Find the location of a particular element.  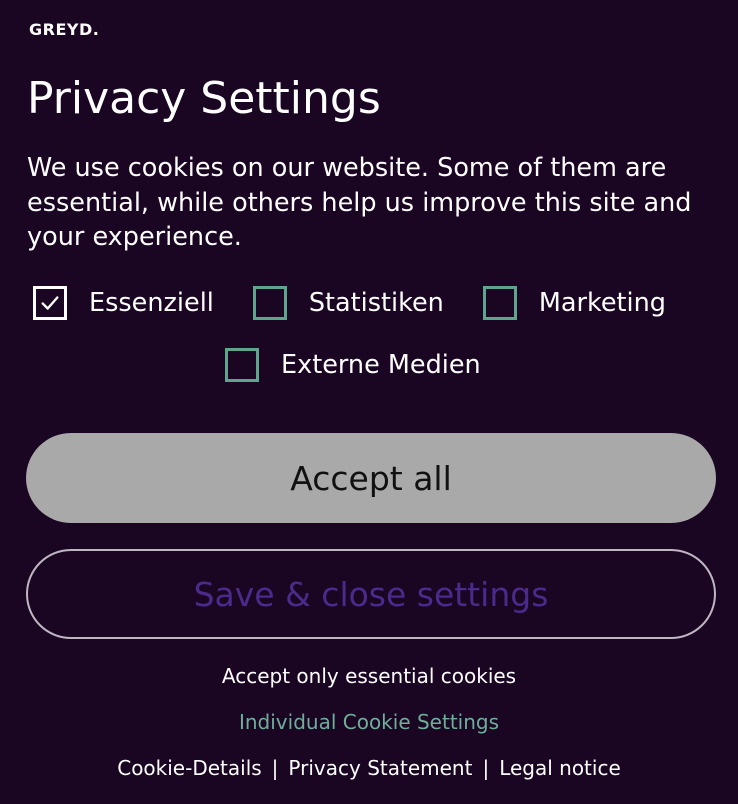

check-icon is located at coordinates (50, 303).